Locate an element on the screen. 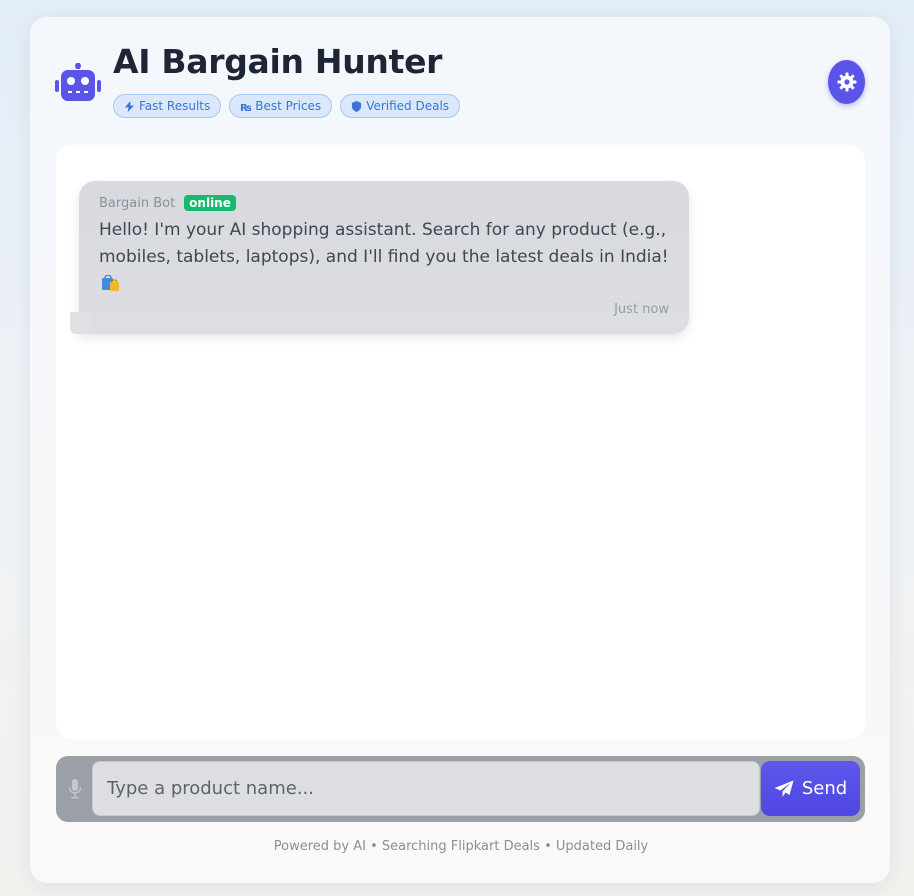 This screenshot has height=896, width=914. shield-icon is located at coordinates (357, 106).